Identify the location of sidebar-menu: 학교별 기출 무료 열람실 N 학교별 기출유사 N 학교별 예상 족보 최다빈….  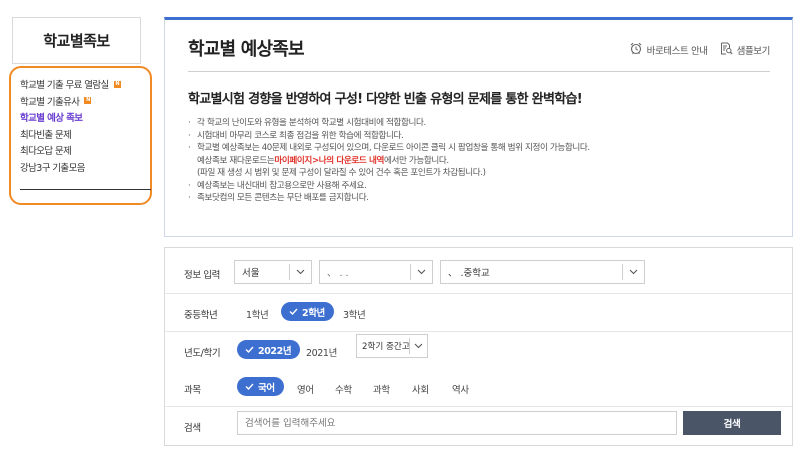
(80, 135).